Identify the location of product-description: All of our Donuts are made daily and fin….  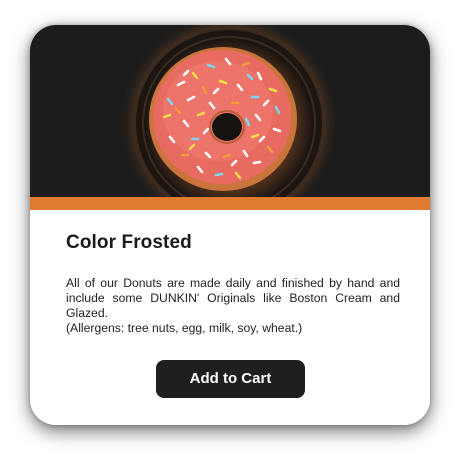
(233, 306).